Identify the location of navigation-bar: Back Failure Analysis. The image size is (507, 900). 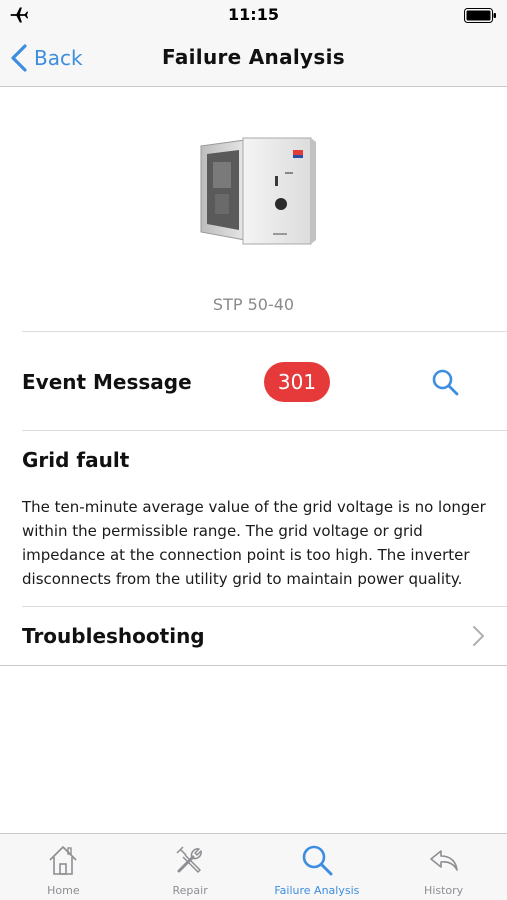
(253, 58).